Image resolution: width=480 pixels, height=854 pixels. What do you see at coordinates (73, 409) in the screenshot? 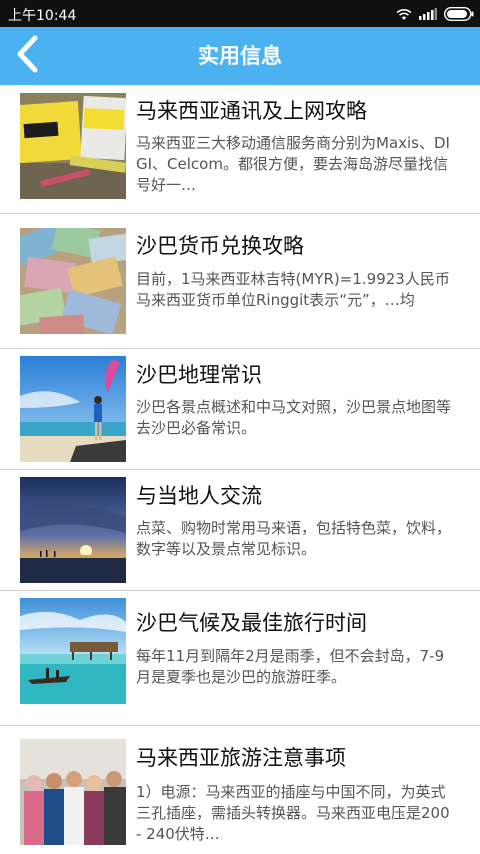
I see `beach-thumbnail` at bounding box center [73, 409].